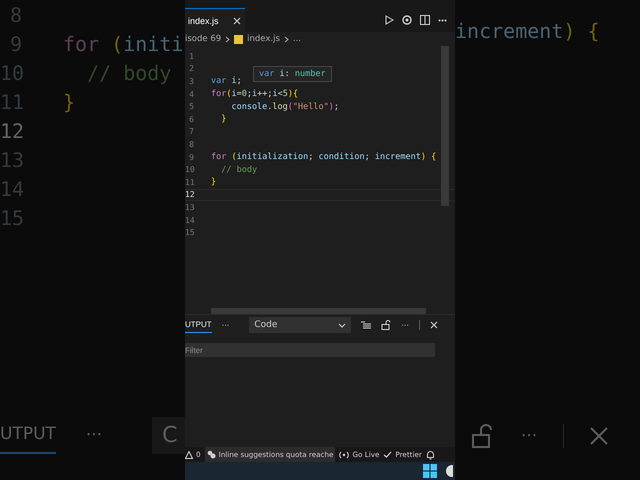 Image resolution: width=640 pixels, height=480 pixels. Describe the element at coordinates (430, 471) in the screenshot. I see `windows-logo-icon` at that location.